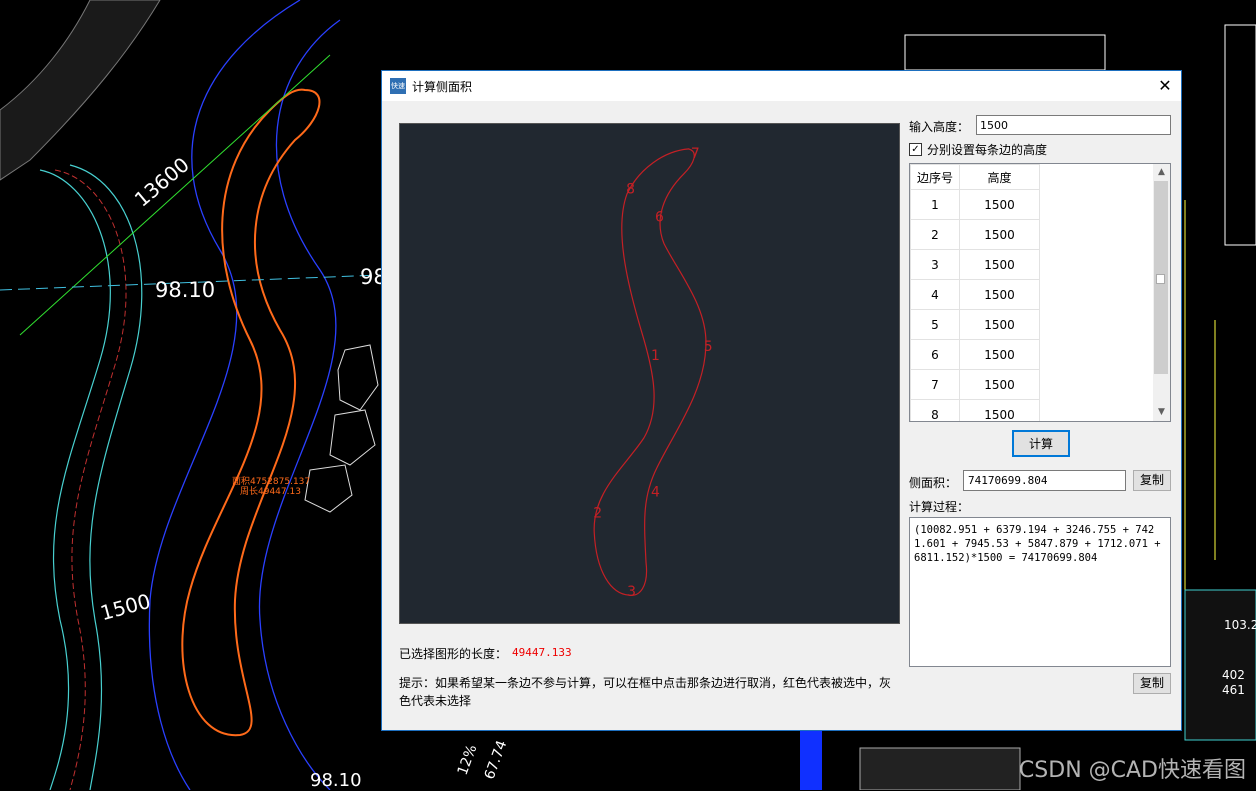 Image resolution: width=1256 pixels, height=791 pixels. Describe the element at coordinates (1240, 625) in the screenshot. I see `cad-dim-label: 103.2` at that location.